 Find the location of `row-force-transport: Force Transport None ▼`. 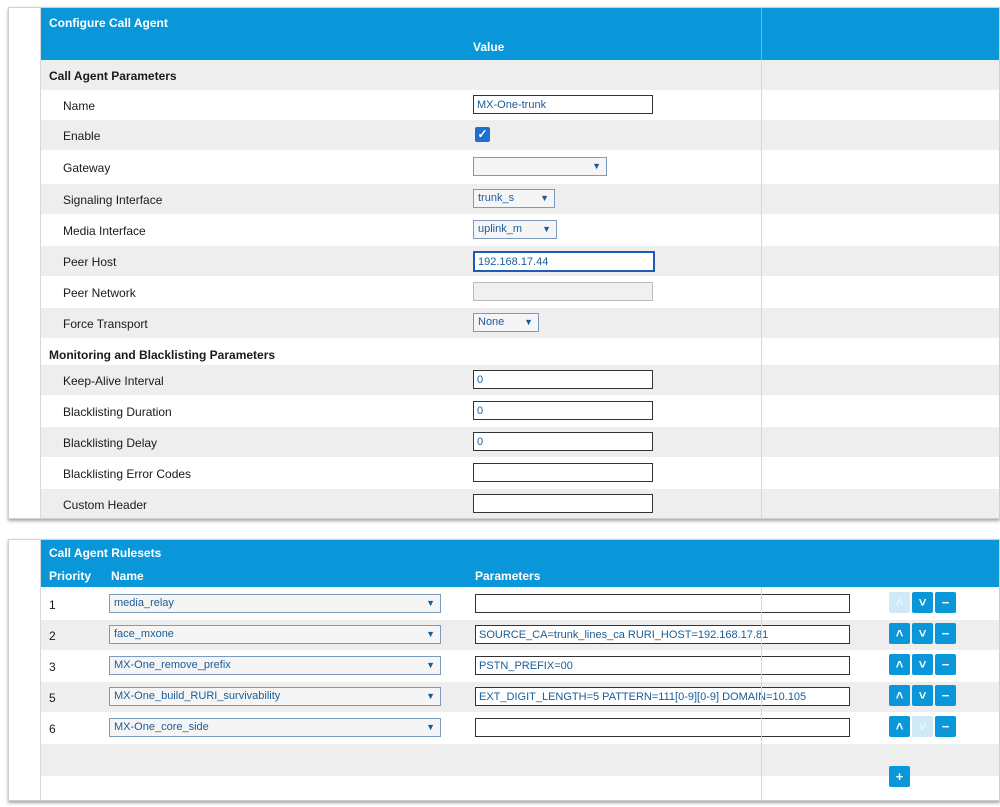

row-force-transport: Force Transport None ▼ is located at coordinates (520, 323).